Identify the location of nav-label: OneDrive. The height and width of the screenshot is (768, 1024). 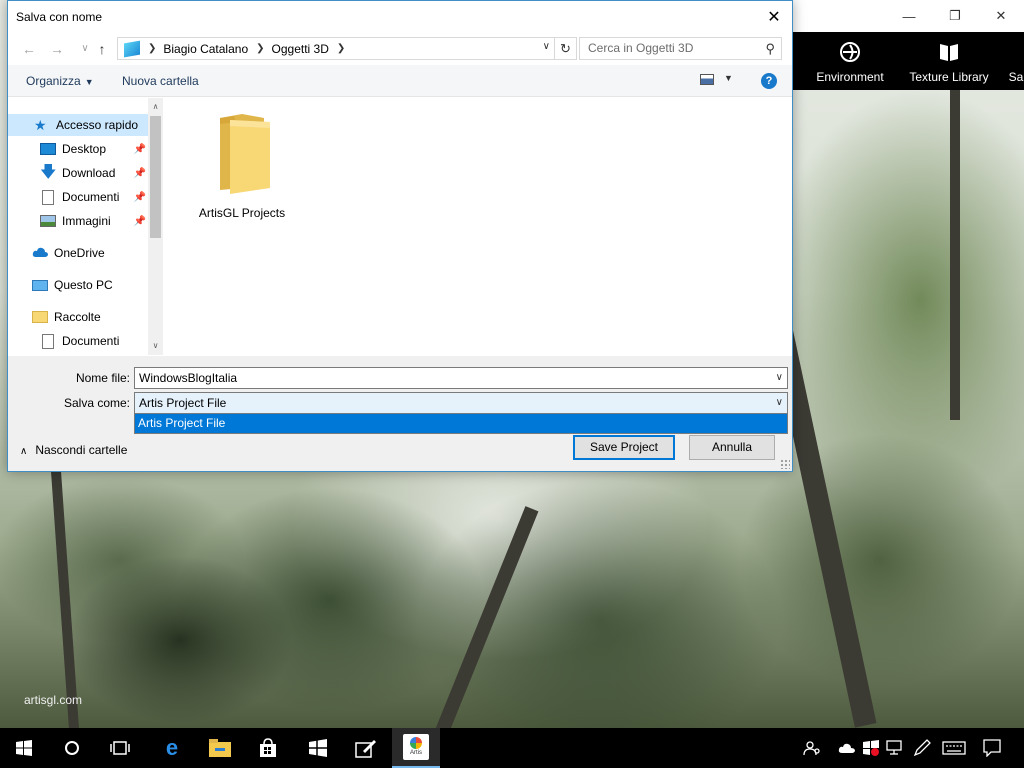
(79, 253).